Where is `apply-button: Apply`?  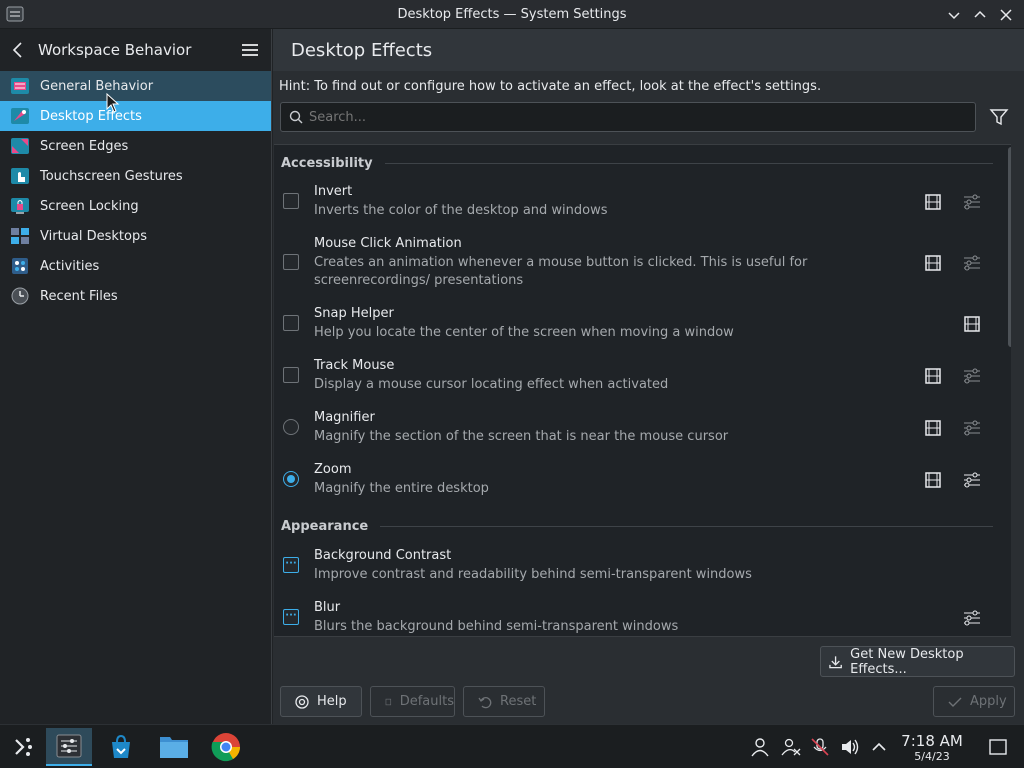
apply-button: Apply is located at coordinates (974, 701).